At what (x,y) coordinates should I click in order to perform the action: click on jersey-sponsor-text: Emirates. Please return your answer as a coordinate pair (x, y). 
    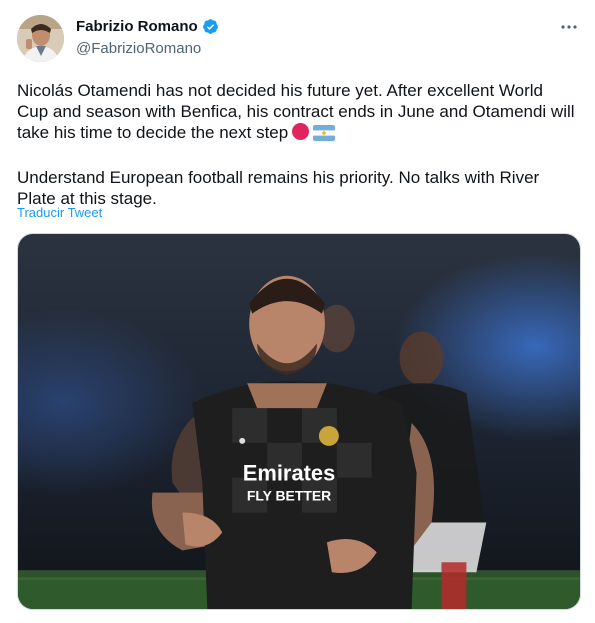
    Looking at the image, I should click on (289, 473).